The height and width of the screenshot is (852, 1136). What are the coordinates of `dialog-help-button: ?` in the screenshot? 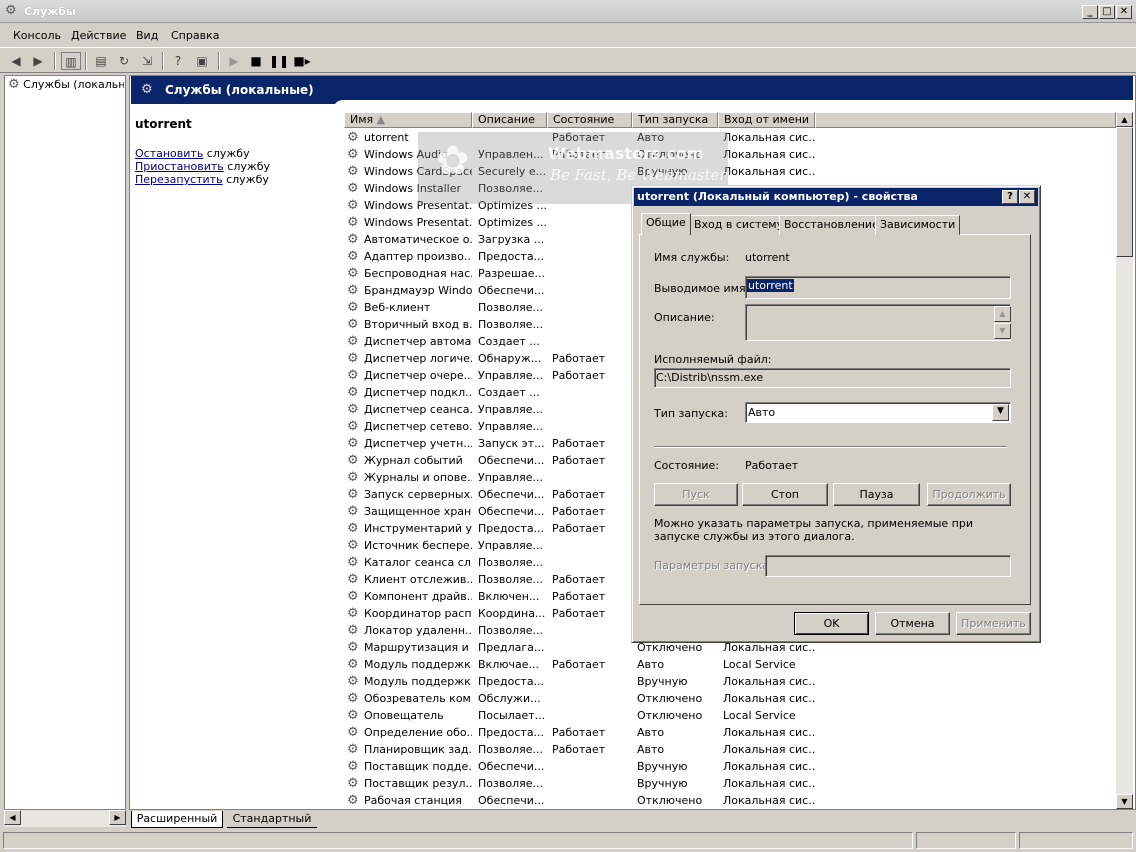 It's located at (1010, 197).